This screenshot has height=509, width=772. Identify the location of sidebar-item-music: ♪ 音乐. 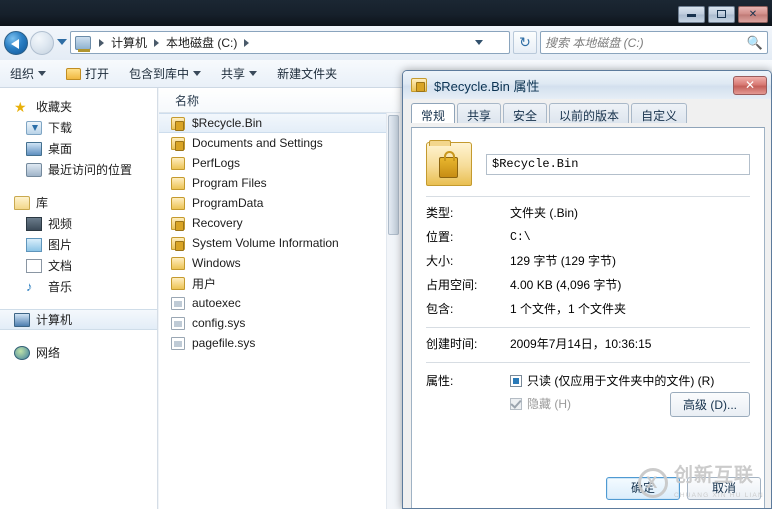
(78, 286).